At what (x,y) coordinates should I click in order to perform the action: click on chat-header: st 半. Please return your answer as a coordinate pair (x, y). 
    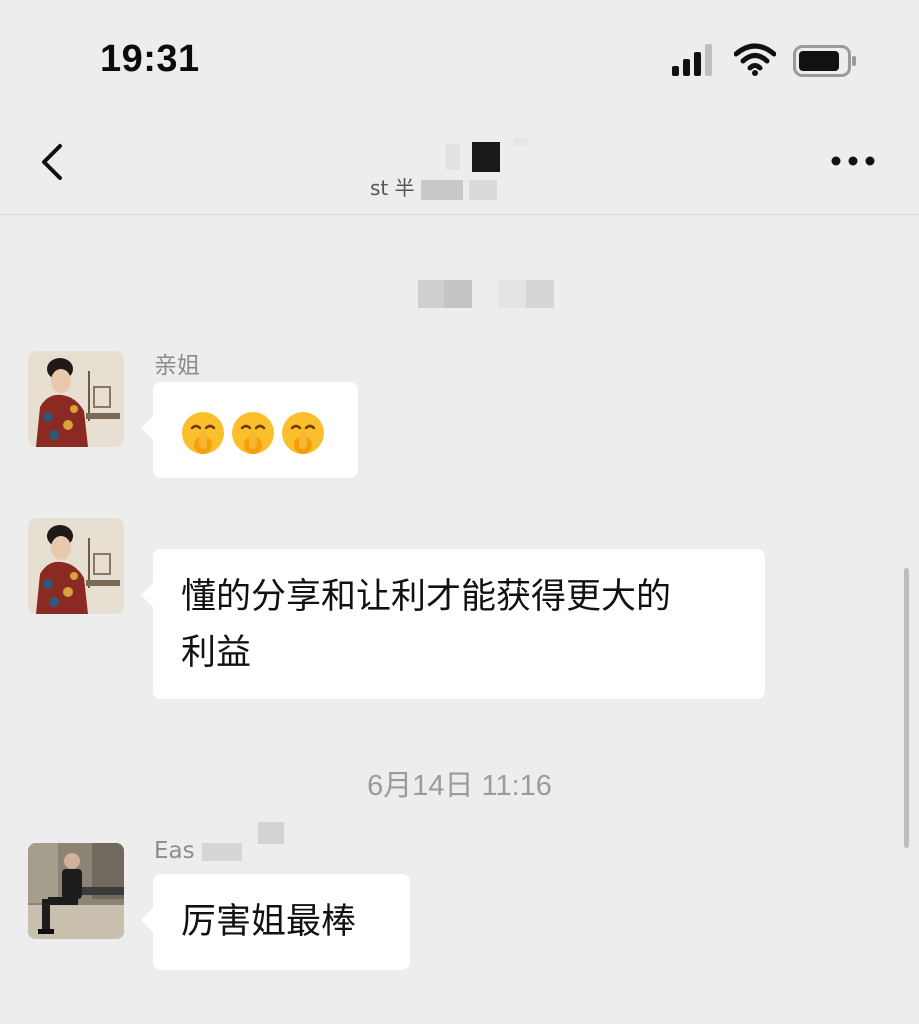
    Looking at the image, I should click on (459, 162).